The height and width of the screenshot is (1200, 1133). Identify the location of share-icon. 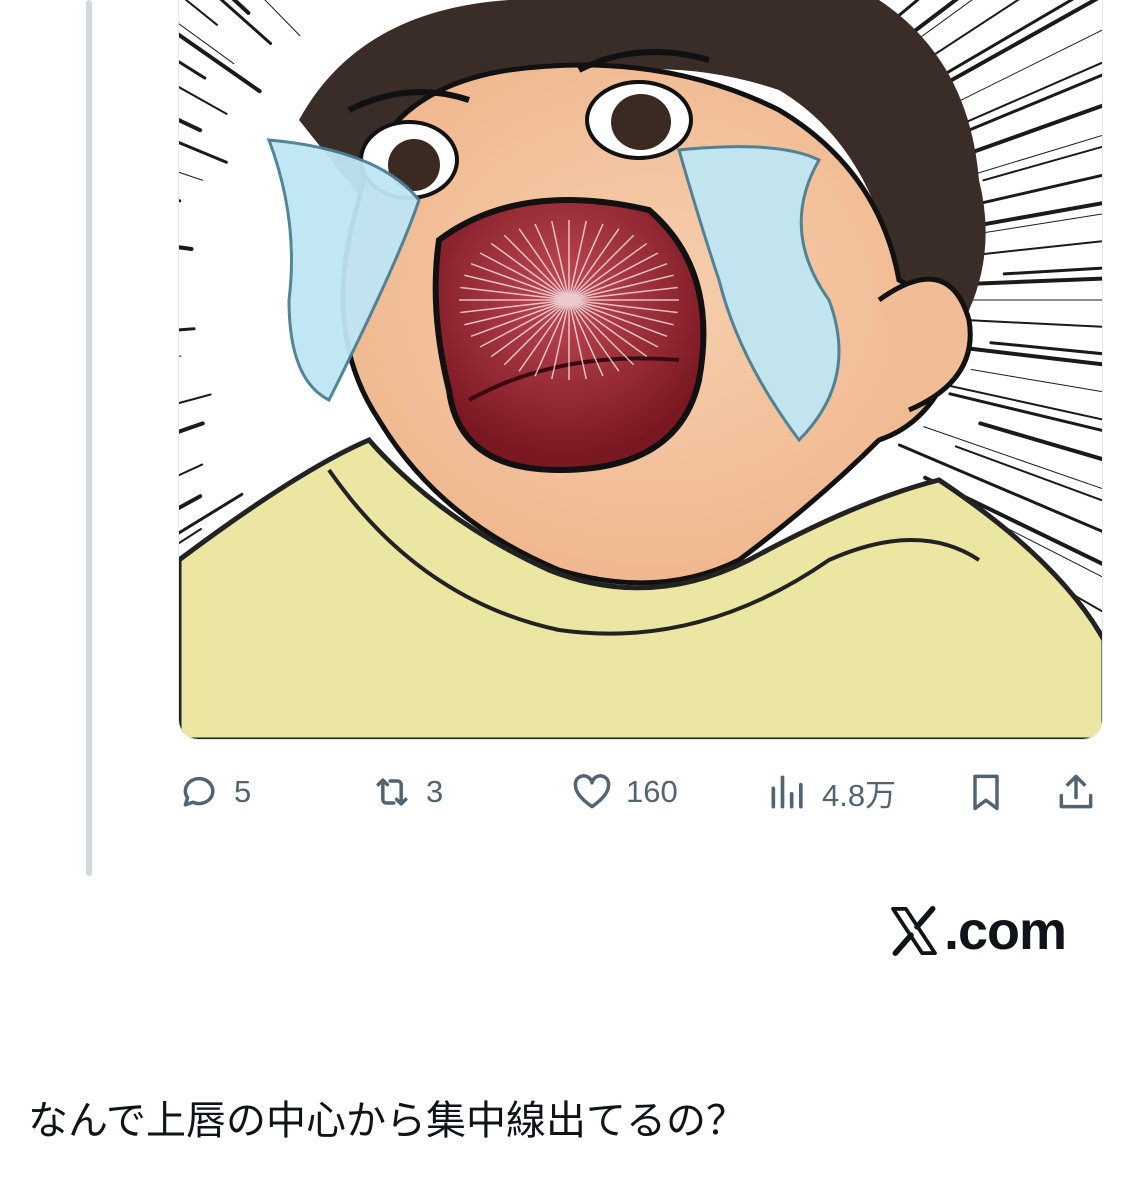
(1076, 791).